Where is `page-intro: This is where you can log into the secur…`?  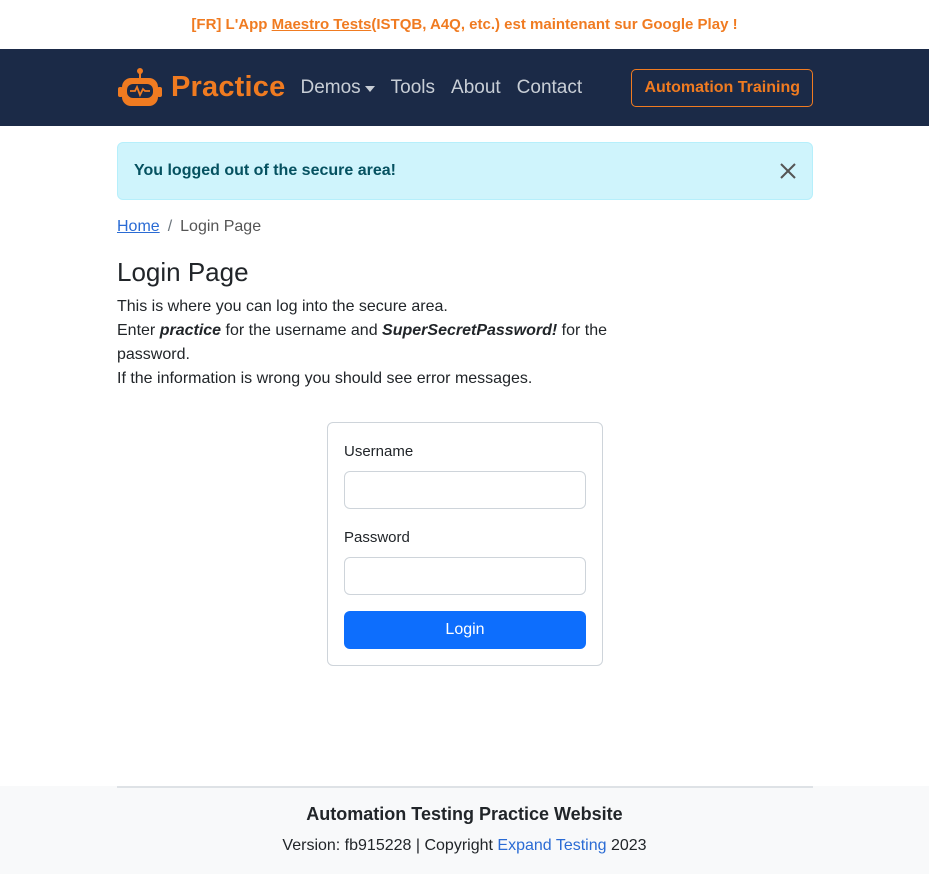
page-intro: This is where you can log into the secur… is located at coordinates (367, 343).